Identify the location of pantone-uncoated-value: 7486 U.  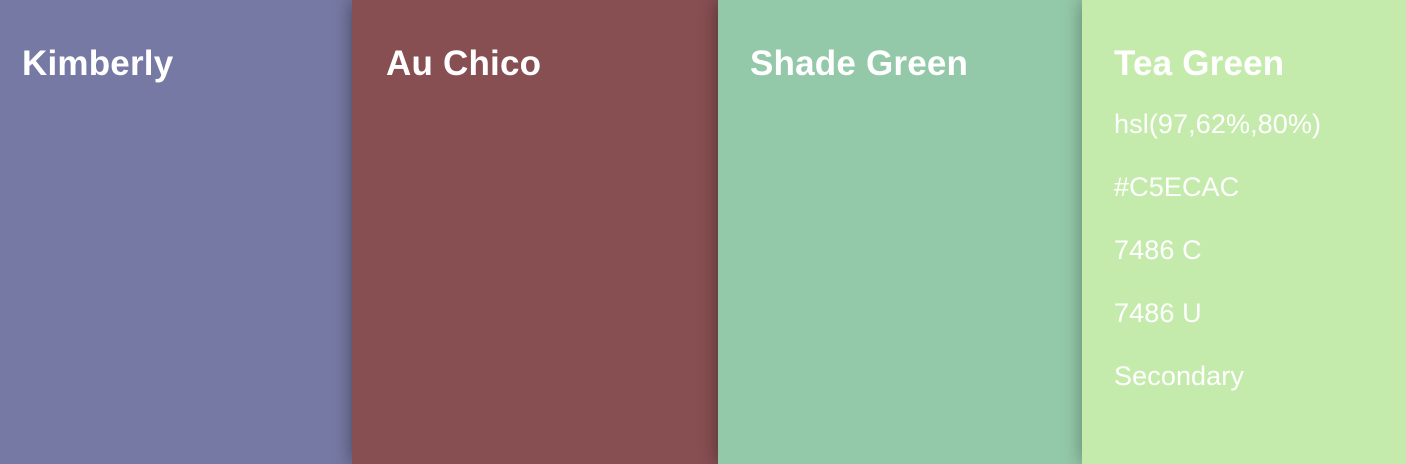
(1158, 313).